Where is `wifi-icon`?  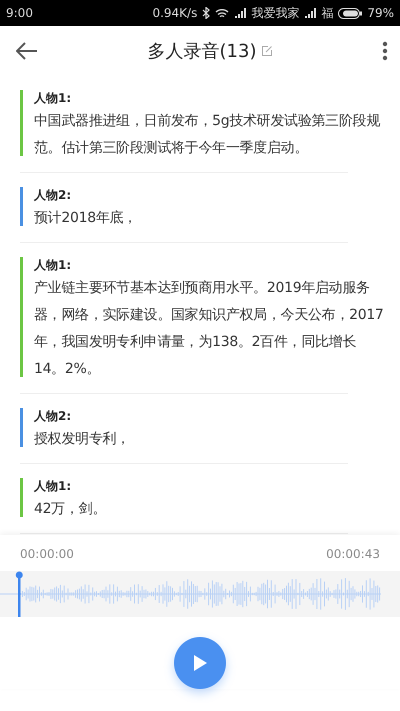 wifi-icon is located at coordinates (222, 13).